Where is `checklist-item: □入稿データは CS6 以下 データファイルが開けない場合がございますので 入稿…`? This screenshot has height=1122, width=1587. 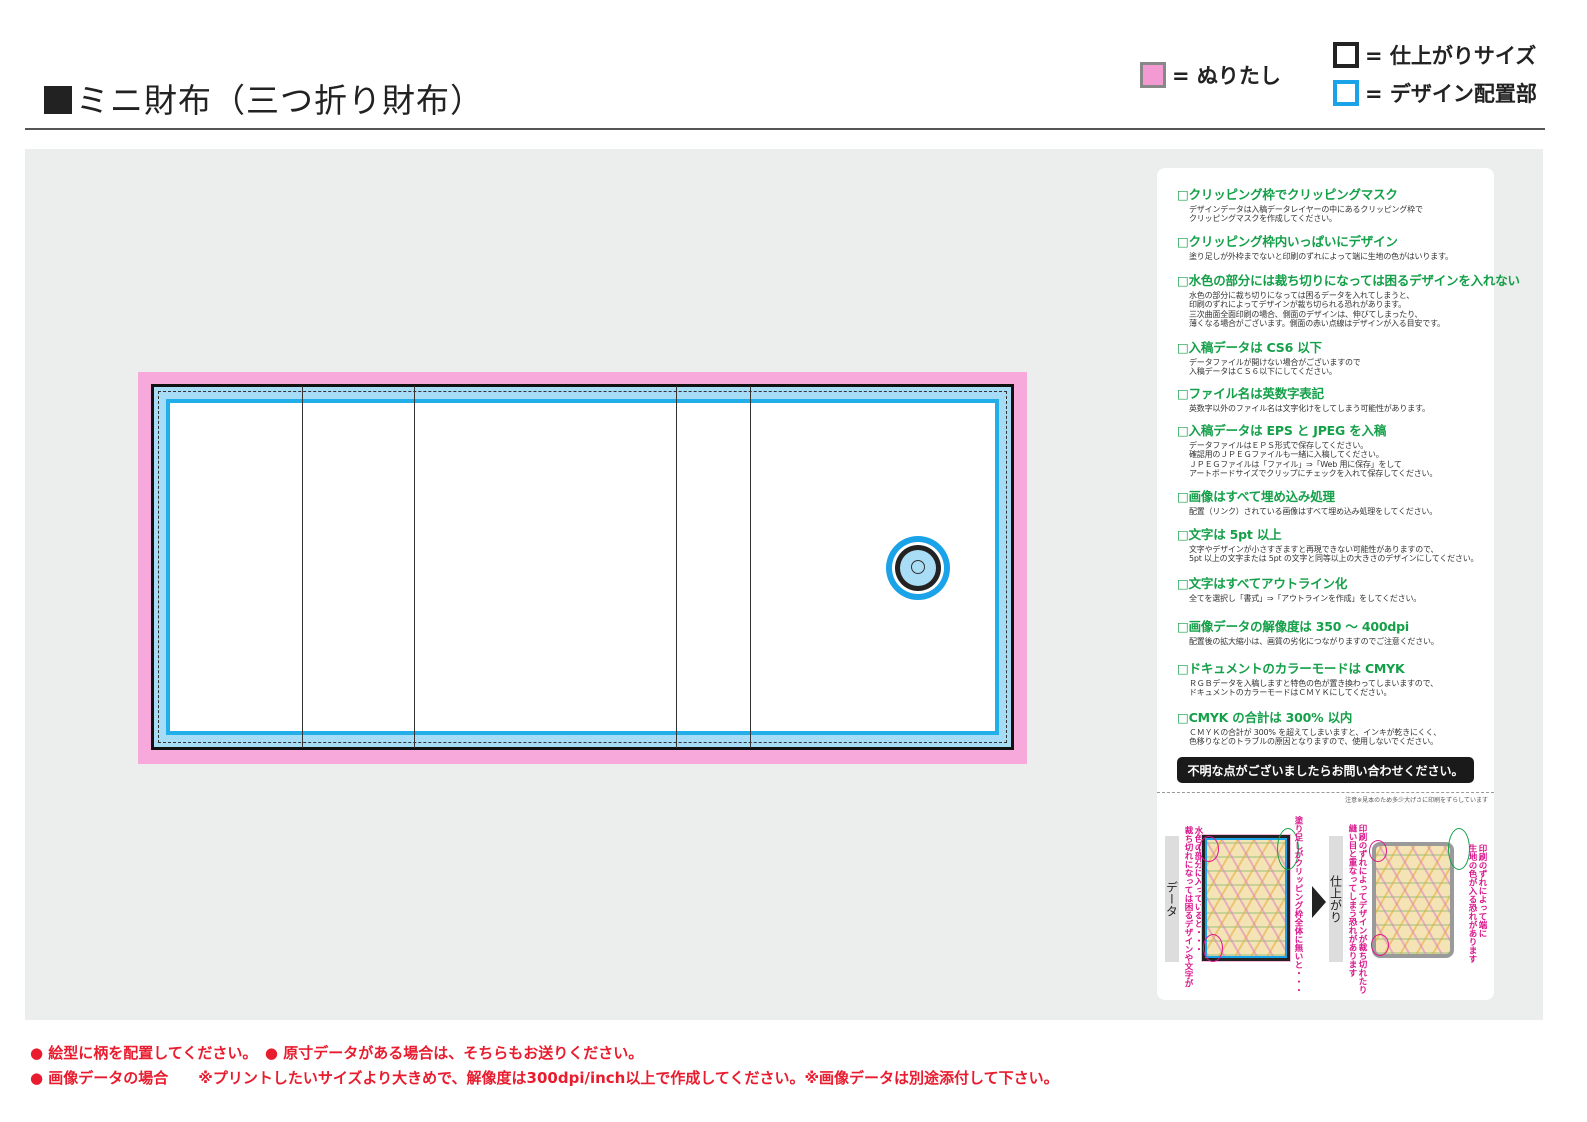 checklist-item: □入稿データは CS6 以下 データファイルが開けない場合がございますので 入稿… is located at coordinates (1334, 357).